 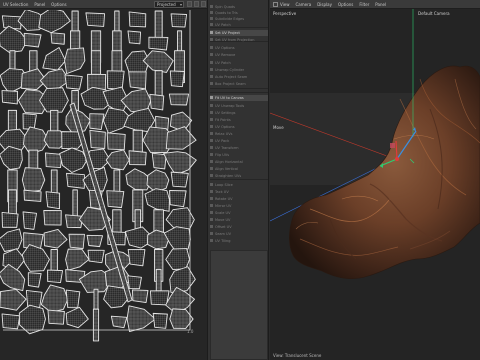 I want to click on viewport-menu-item: Options, so click(x=345, y=4).